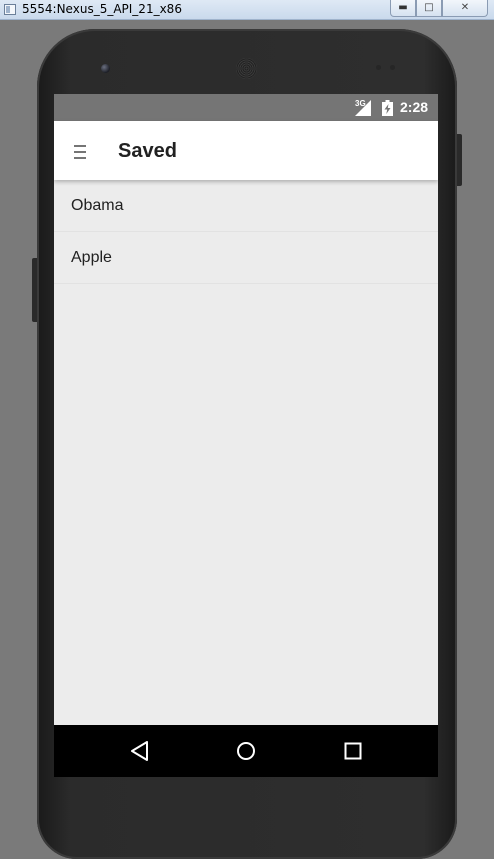 Image resolution: width=494 pixels, height=859 pixels. What do you see at coordinates (140, 751) in the screenshot?
I see `back-icon` at bounding box center [140, 751].